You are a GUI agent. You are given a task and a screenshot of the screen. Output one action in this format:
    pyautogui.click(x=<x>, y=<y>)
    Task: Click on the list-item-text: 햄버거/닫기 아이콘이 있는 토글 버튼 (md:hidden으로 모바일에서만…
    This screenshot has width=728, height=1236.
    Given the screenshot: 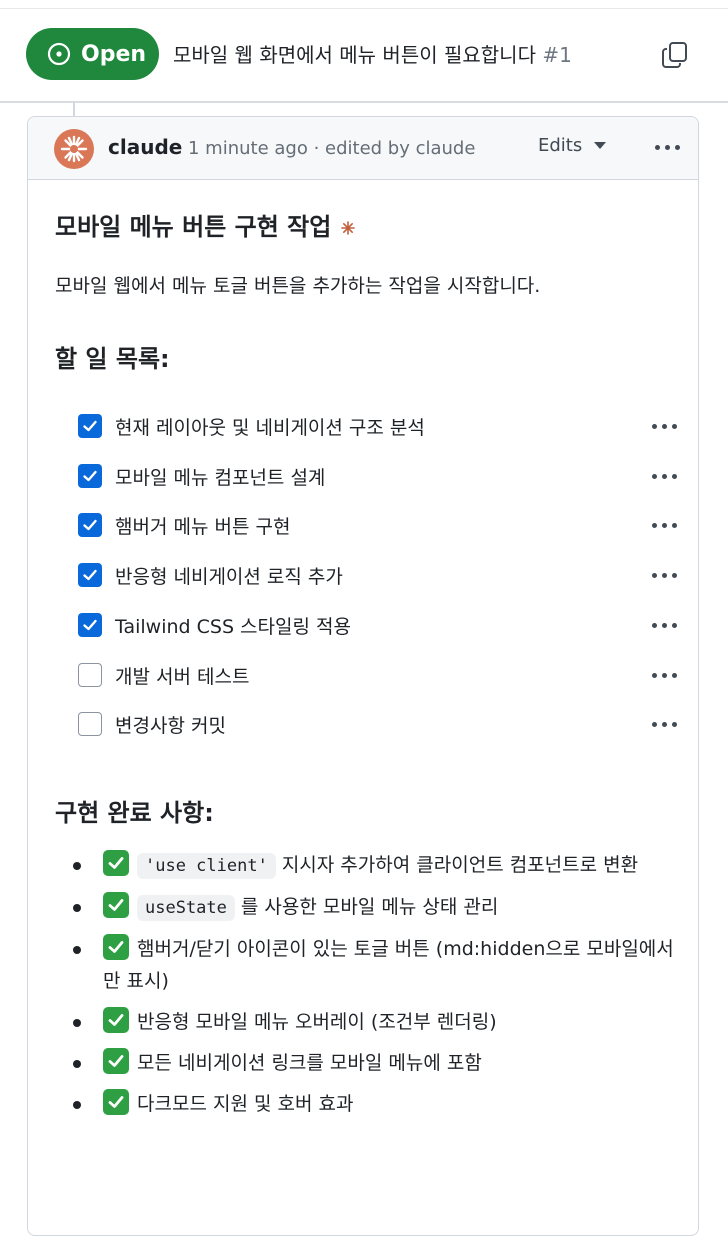 What is the action you would take?
    pyautogui.click(x=388, y=965)
    